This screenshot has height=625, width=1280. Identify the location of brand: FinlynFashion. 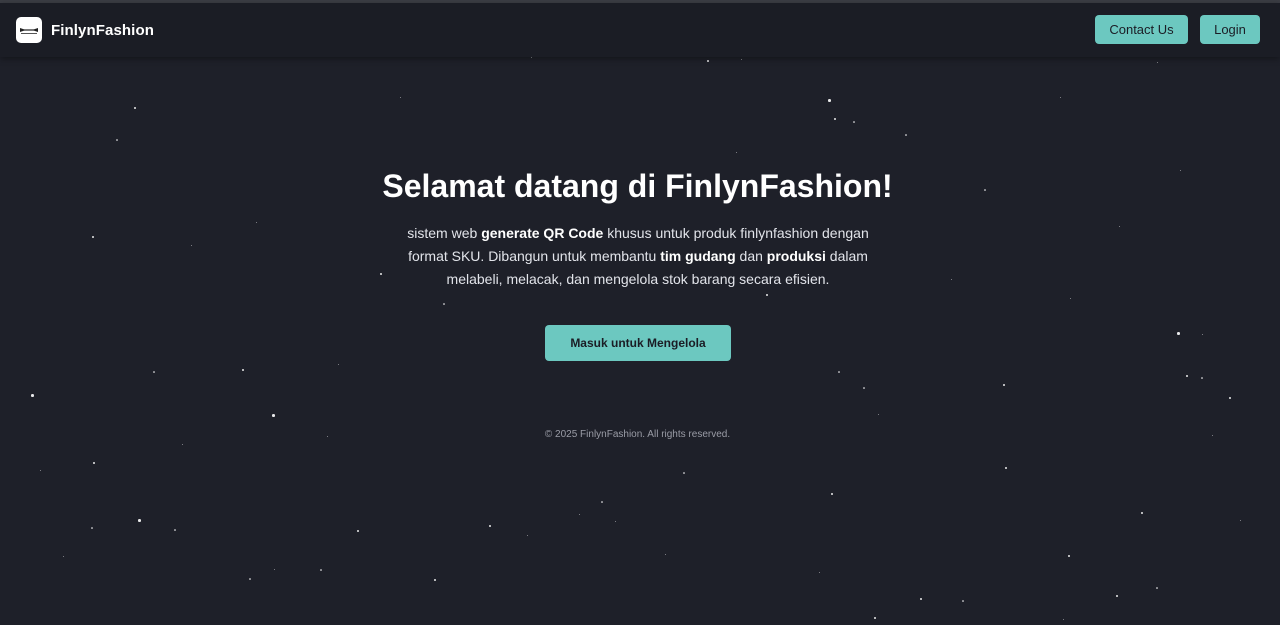
(85, 30).